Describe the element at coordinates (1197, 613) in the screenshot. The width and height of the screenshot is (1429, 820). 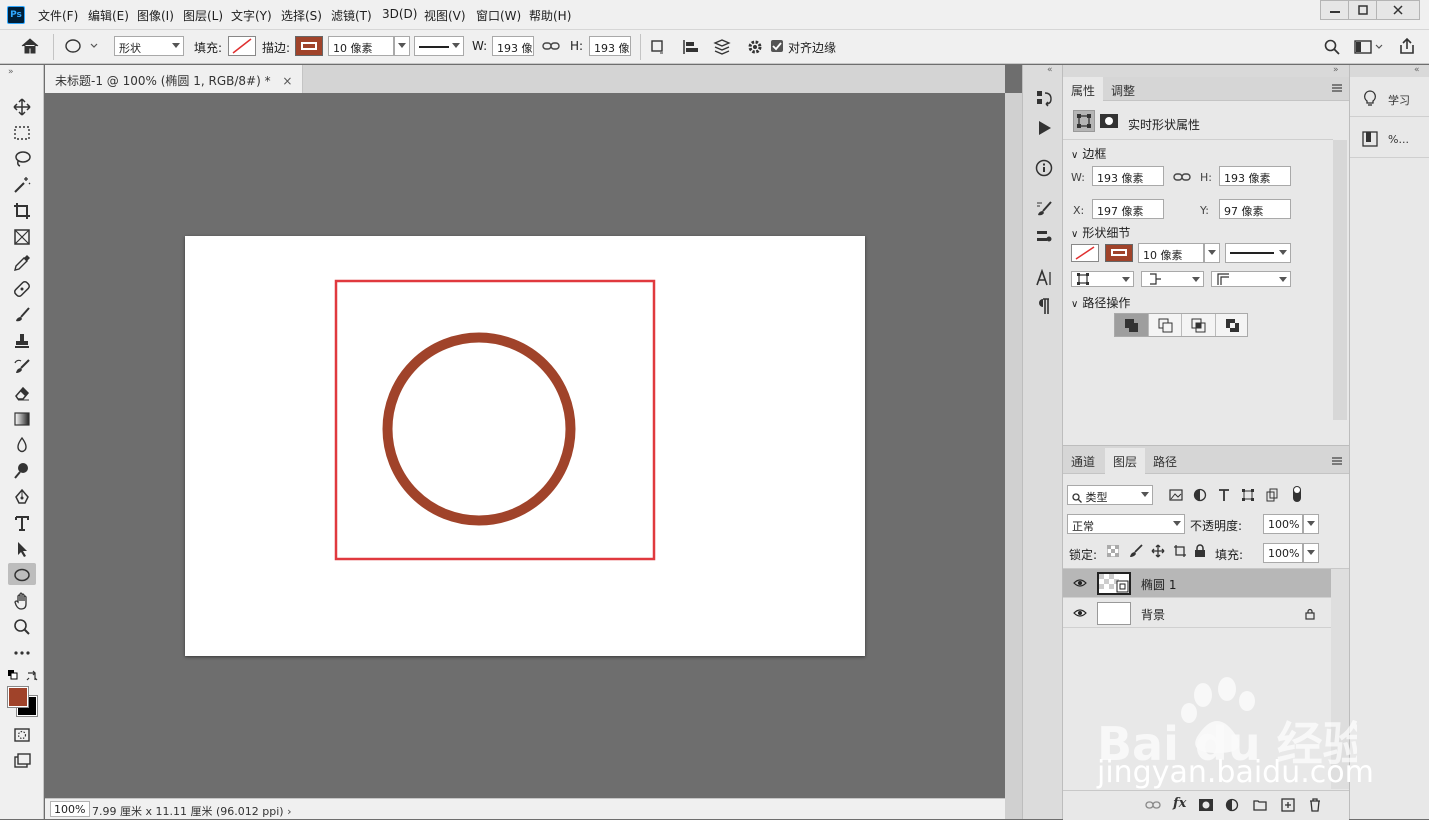
I see `layer-row-background: 背景` at that location.